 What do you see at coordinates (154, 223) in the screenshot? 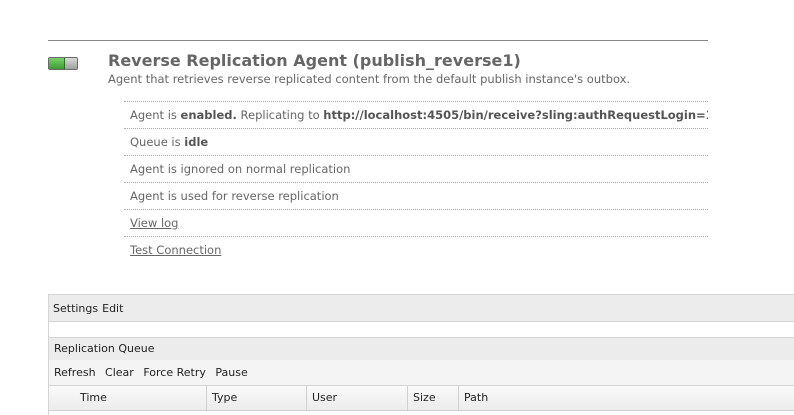
I see `view-log-link: View log` at bounding box center [154, 223].